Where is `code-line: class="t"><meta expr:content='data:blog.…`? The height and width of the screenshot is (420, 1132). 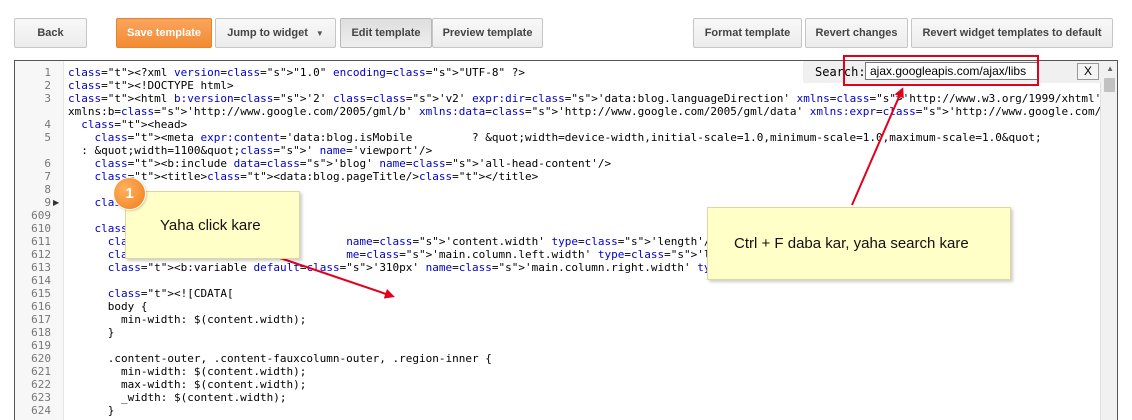
code-line: class="t"><meta expr:content='data:blog.… is located at coordinates (555, 137).